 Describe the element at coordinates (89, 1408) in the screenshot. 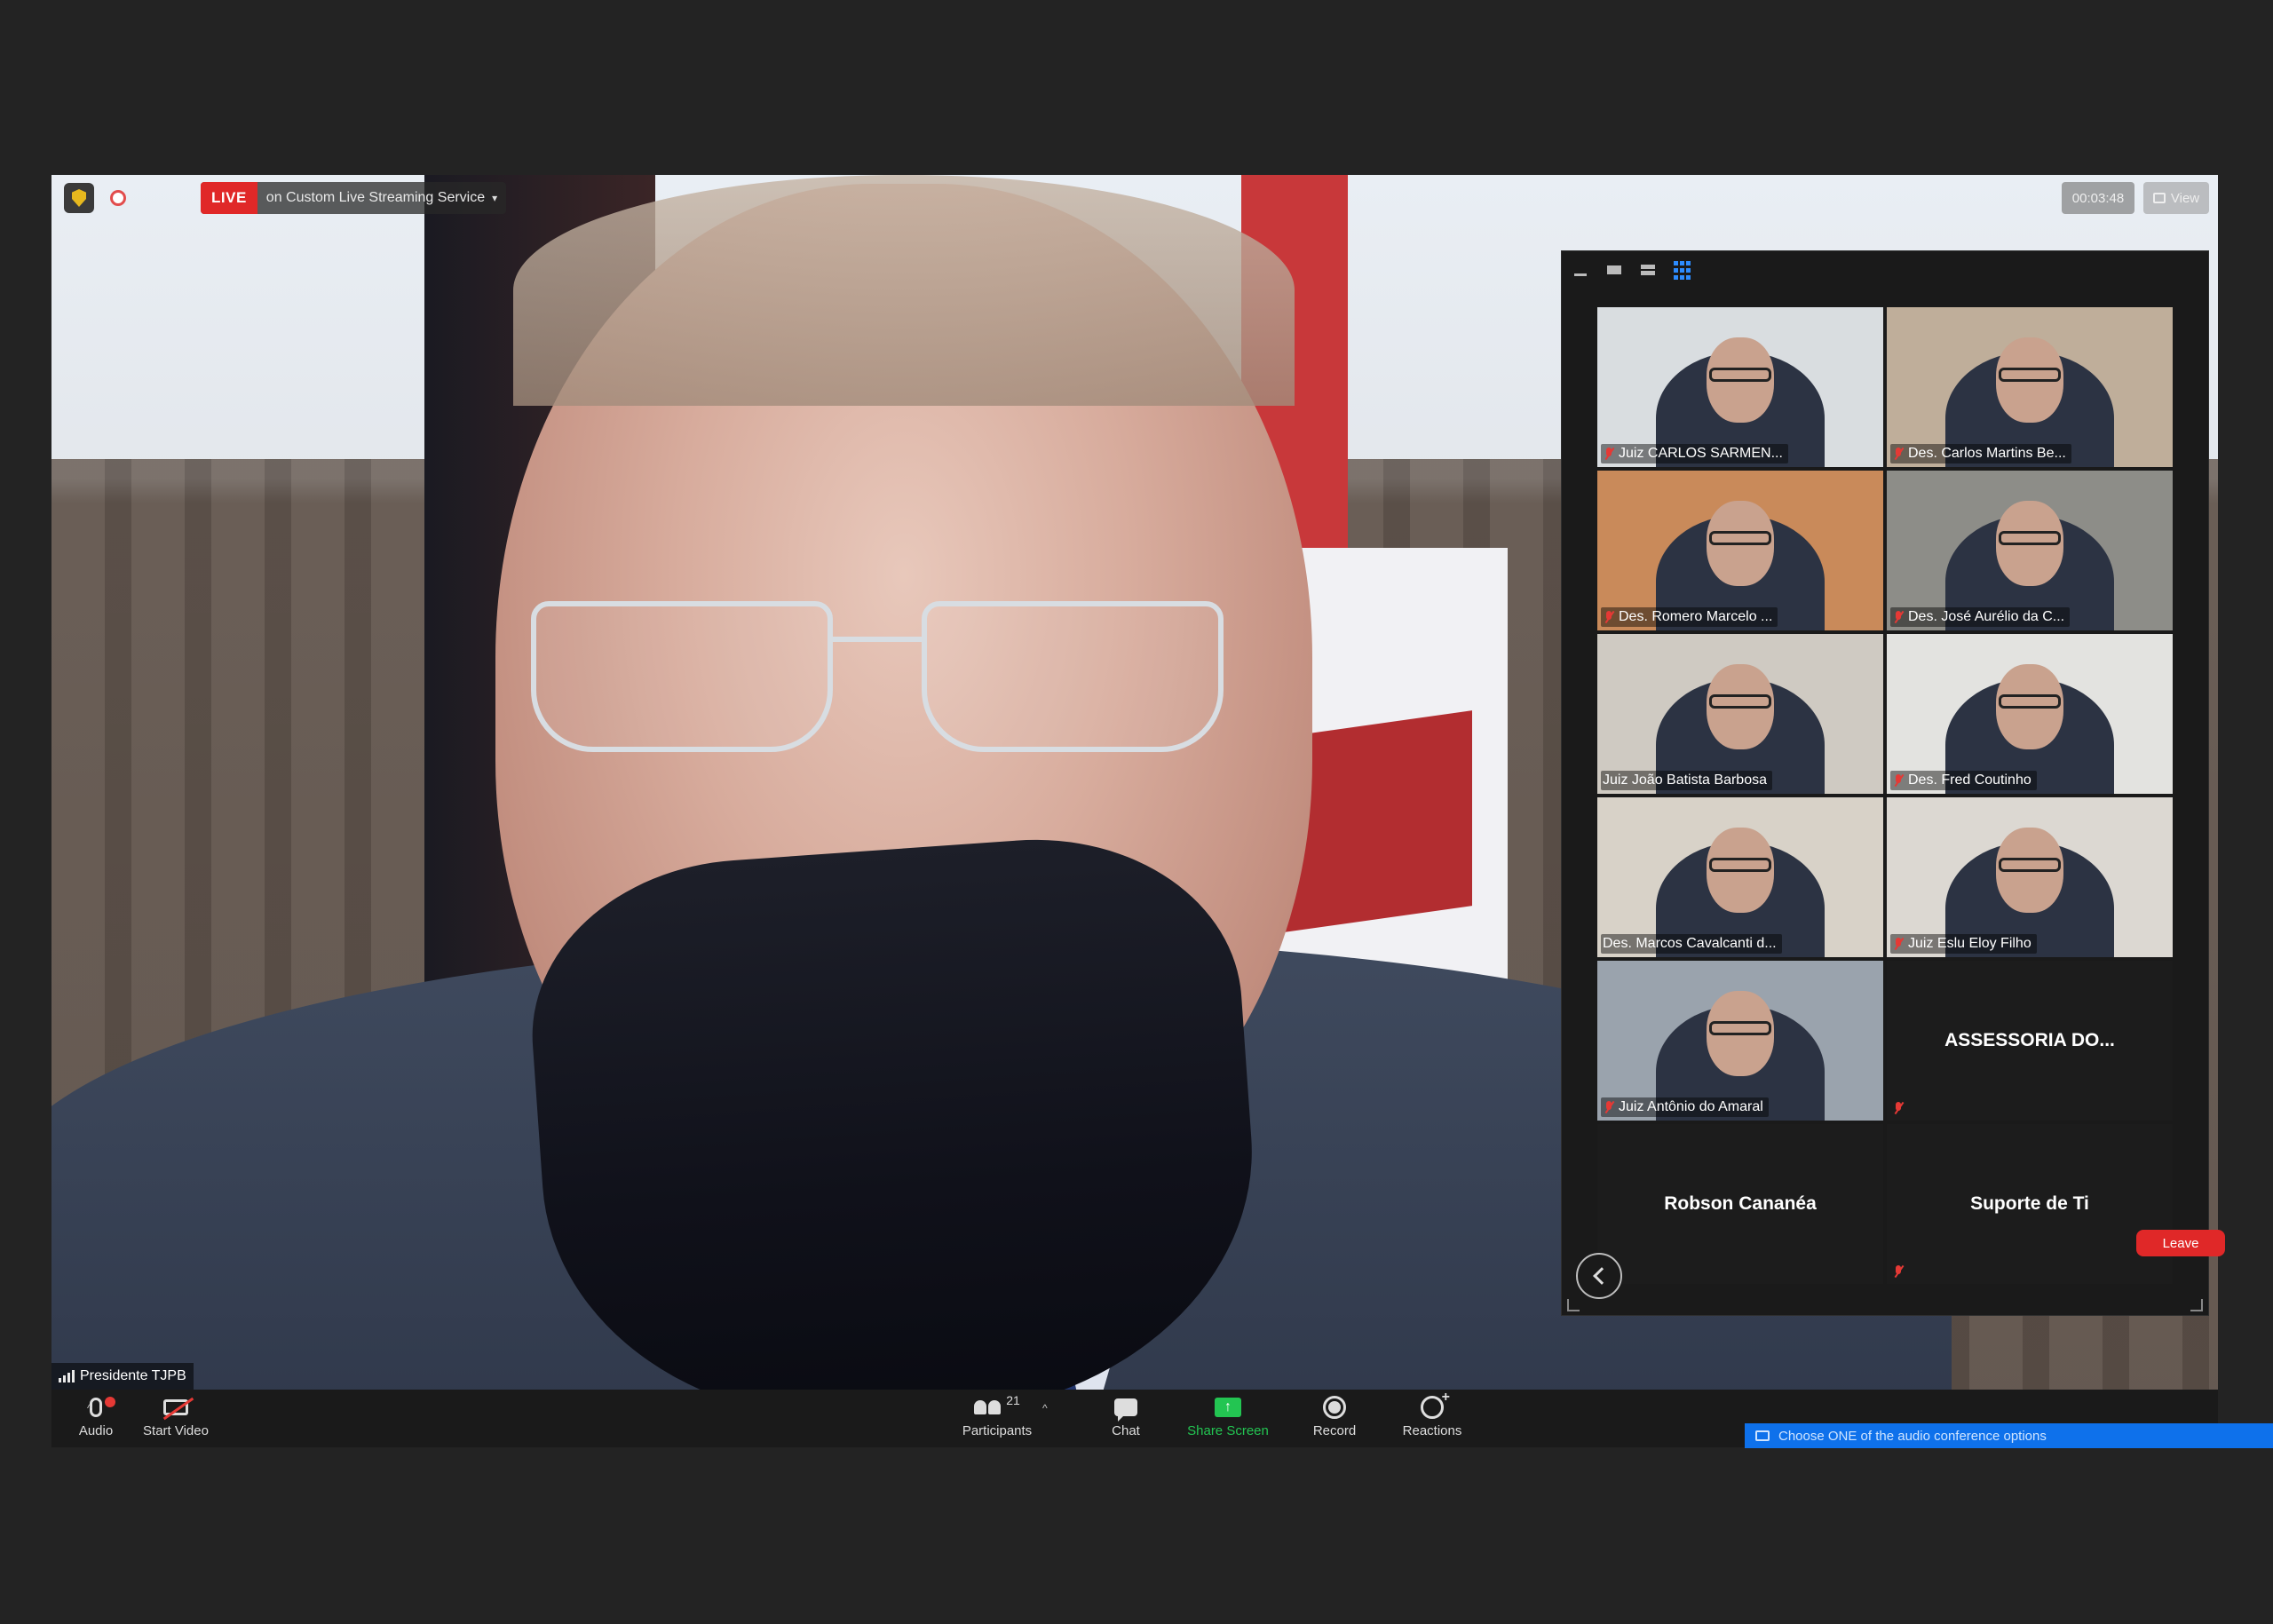

I see `audio-options-caret: ^` at that location.